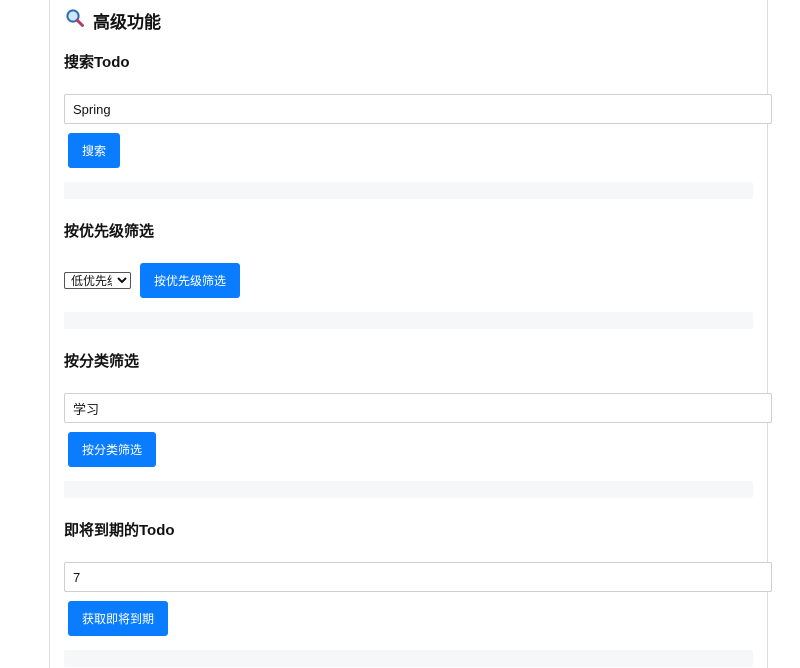 This screenshot has height=668, width=800. I want to click on priority-filter-button: 按优先级筛选, so click(190, 280).